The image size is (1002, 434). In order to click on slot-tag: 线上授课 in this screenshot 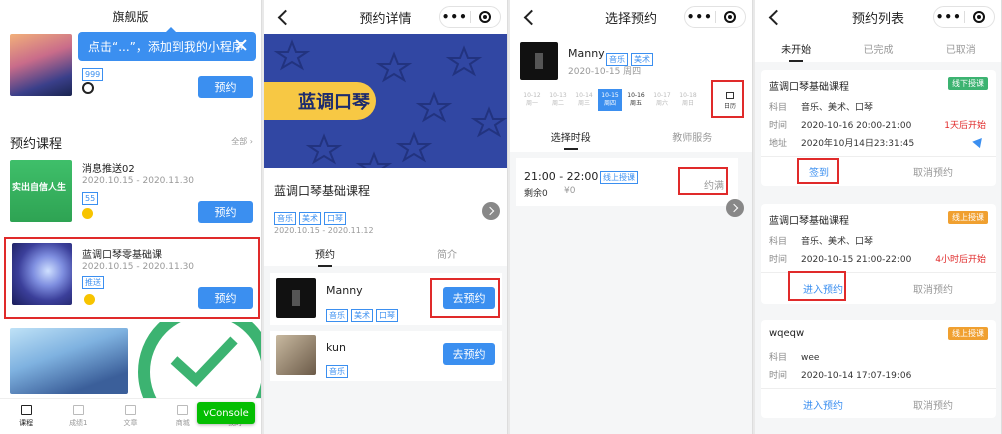, I will do `click(619, 177)`.